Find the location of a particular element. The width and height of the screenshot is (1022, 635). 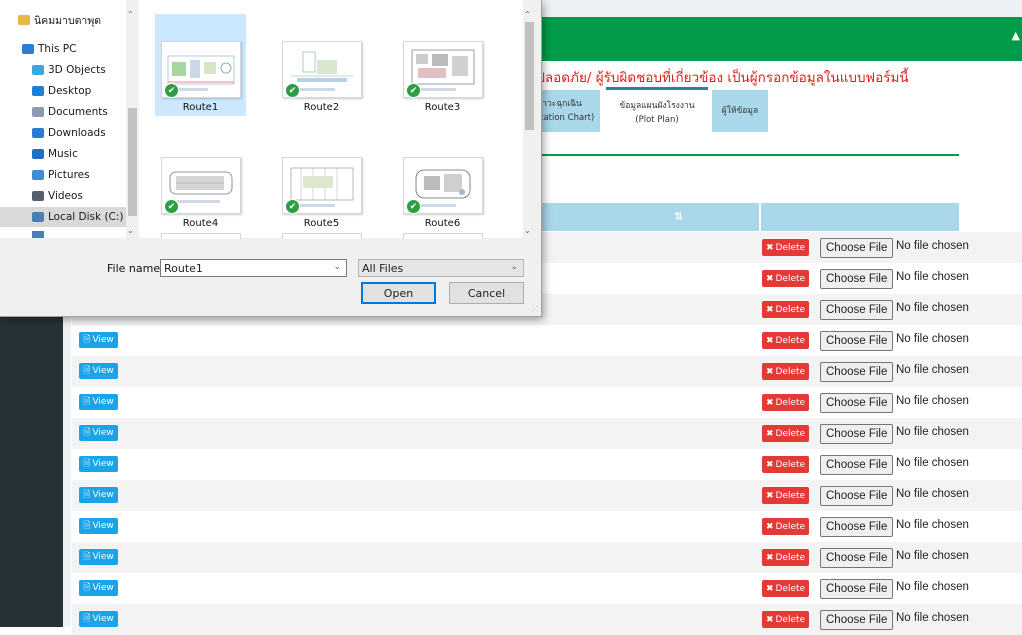

nav-item: Desktop is located at coordinates (63, 91).